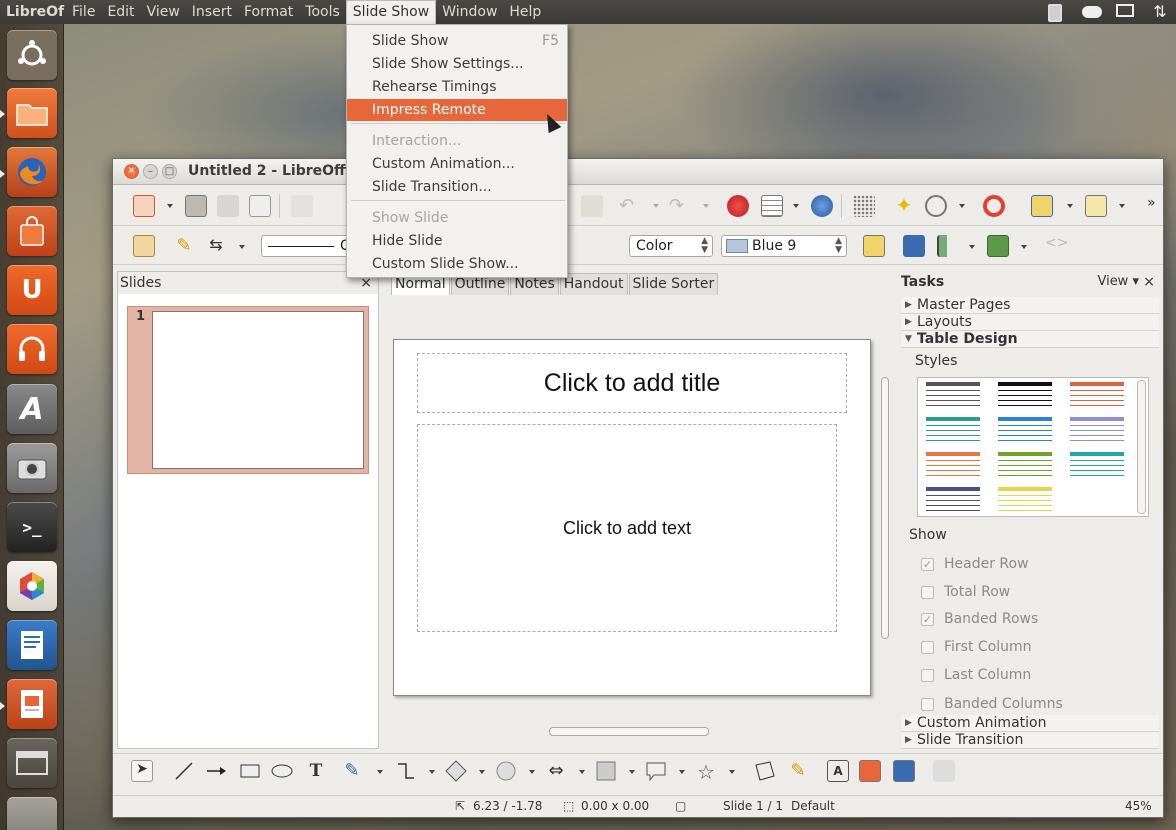  I want to click on area-fill-icon, so click(604, 246).